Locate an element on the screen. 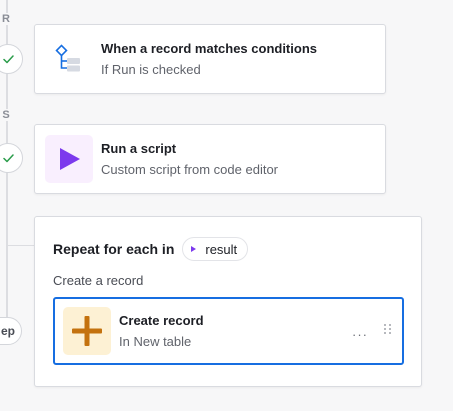  play-icon is located at coordinates (70, 159).